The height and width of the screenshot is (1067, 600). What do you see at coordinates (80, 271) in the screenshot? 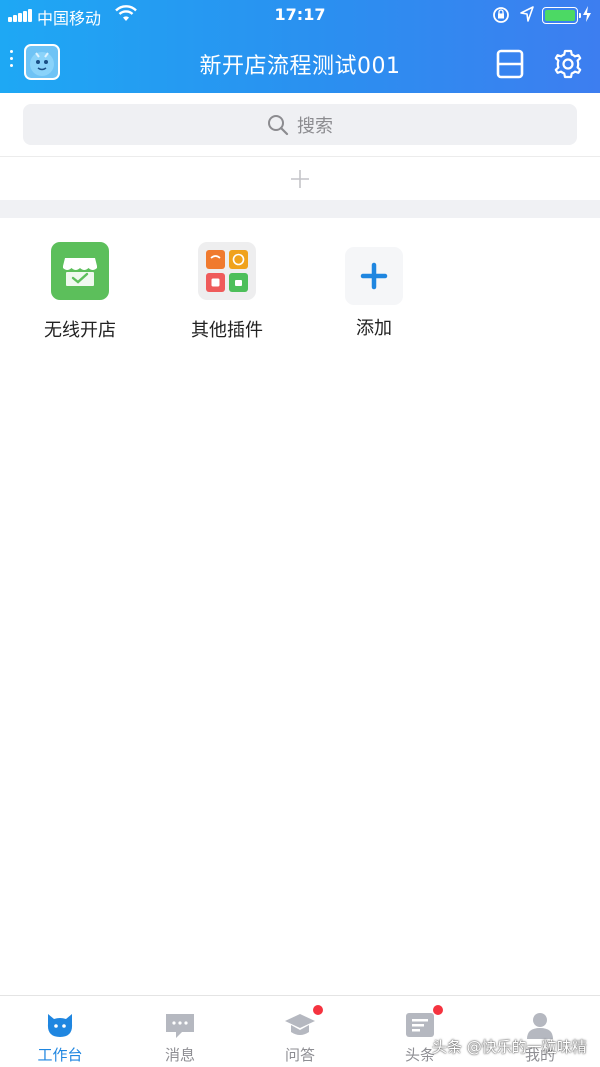
I see `storefront-icon` at bounding box center [80, 271].